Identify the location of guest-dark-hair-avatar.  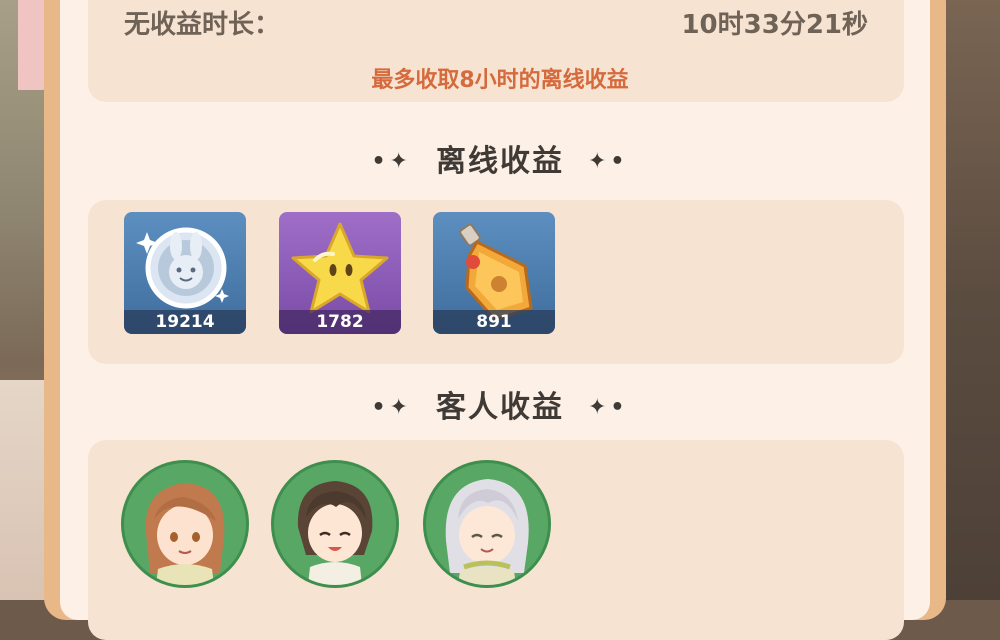
(335, 533).